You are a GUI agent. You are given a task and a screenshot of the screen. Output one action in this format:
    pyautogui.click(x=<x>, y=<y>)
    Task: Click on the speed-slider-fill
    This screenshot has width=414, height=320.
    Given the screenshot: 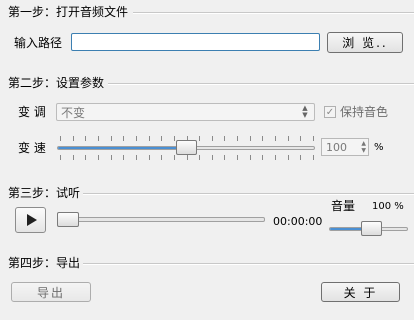 What is the action you would take?
    pyautogui.click(x=122, y=148)
    